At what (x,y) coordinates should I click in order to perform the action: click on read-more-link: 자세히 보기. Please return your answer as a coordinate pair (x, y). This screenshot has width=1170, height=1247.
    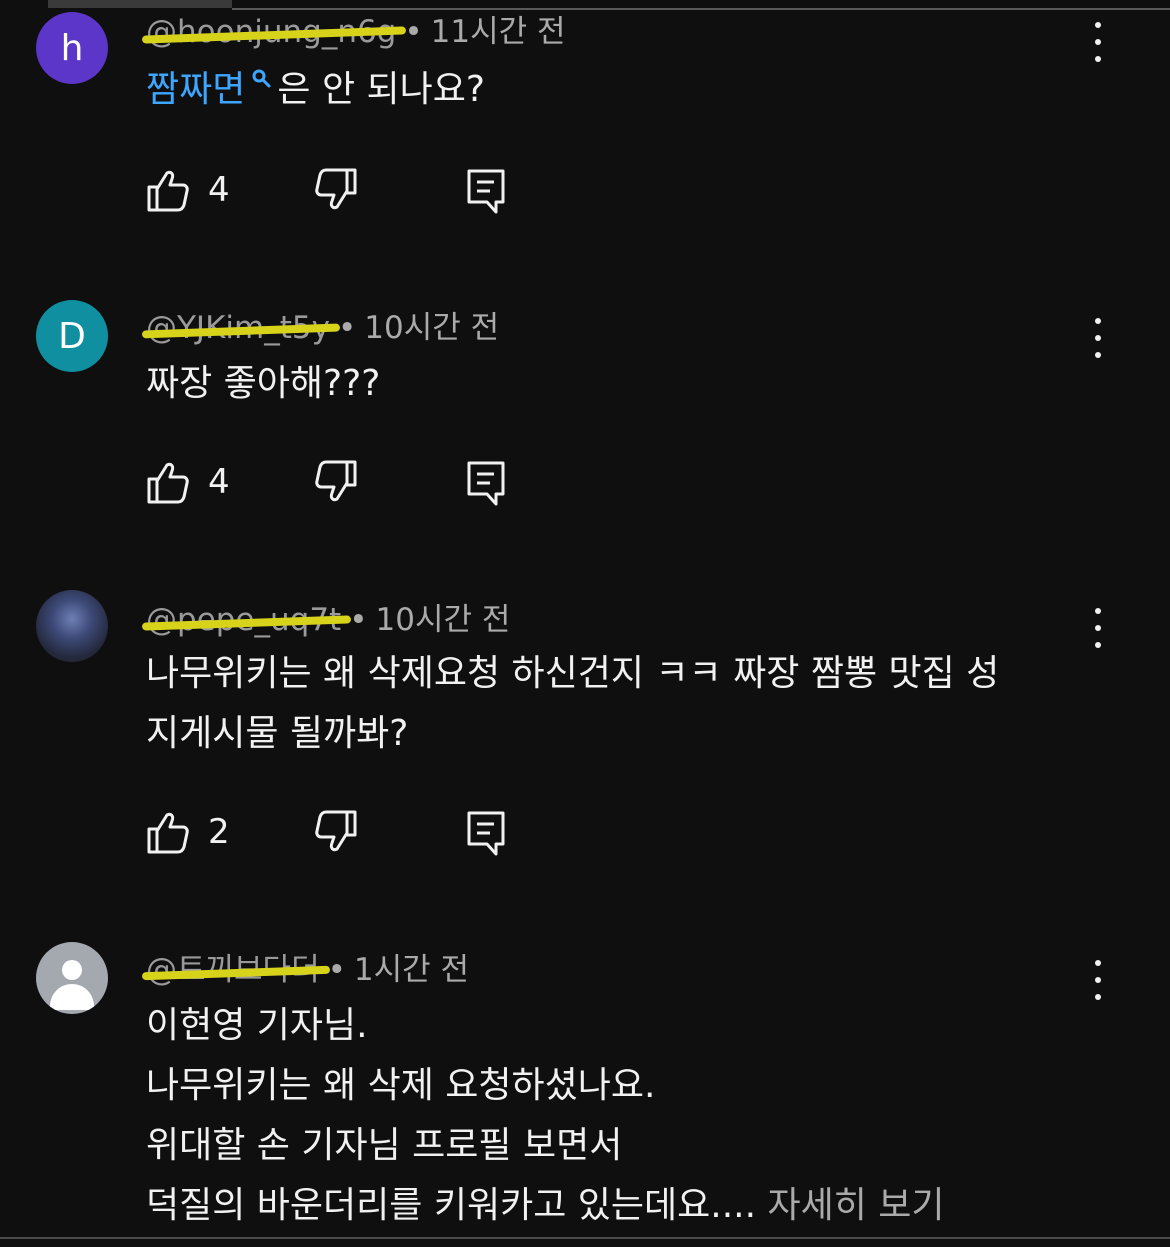
    Looking at the image, I should click on (855, 1205).